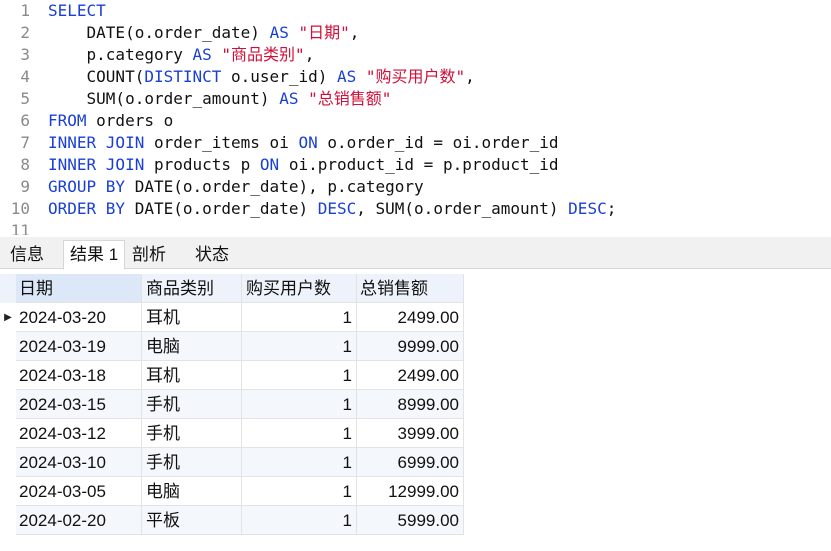  Describe the element at coordinates (79, 491) in the screenshot. I see `date-cell: 2024-03-05` at that location.